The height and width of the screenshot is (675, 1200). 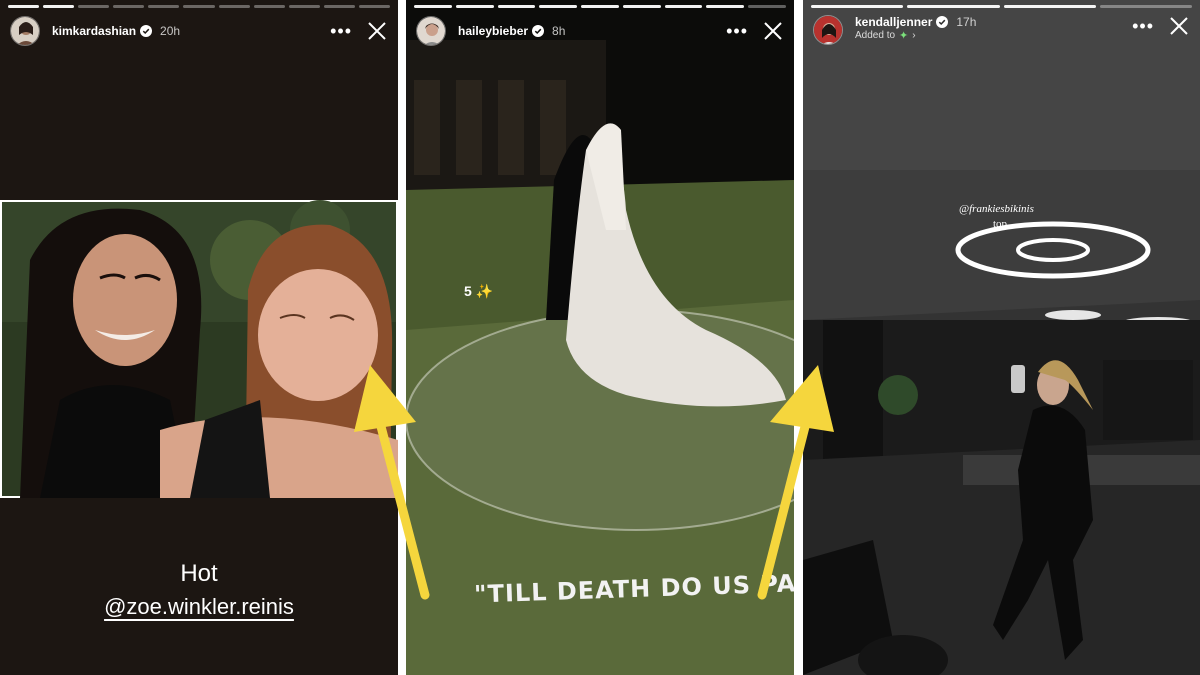 What do you see at coordinates (199, 349) in the screenshot?
I see `story-photo` at bounding box center [199, 349].